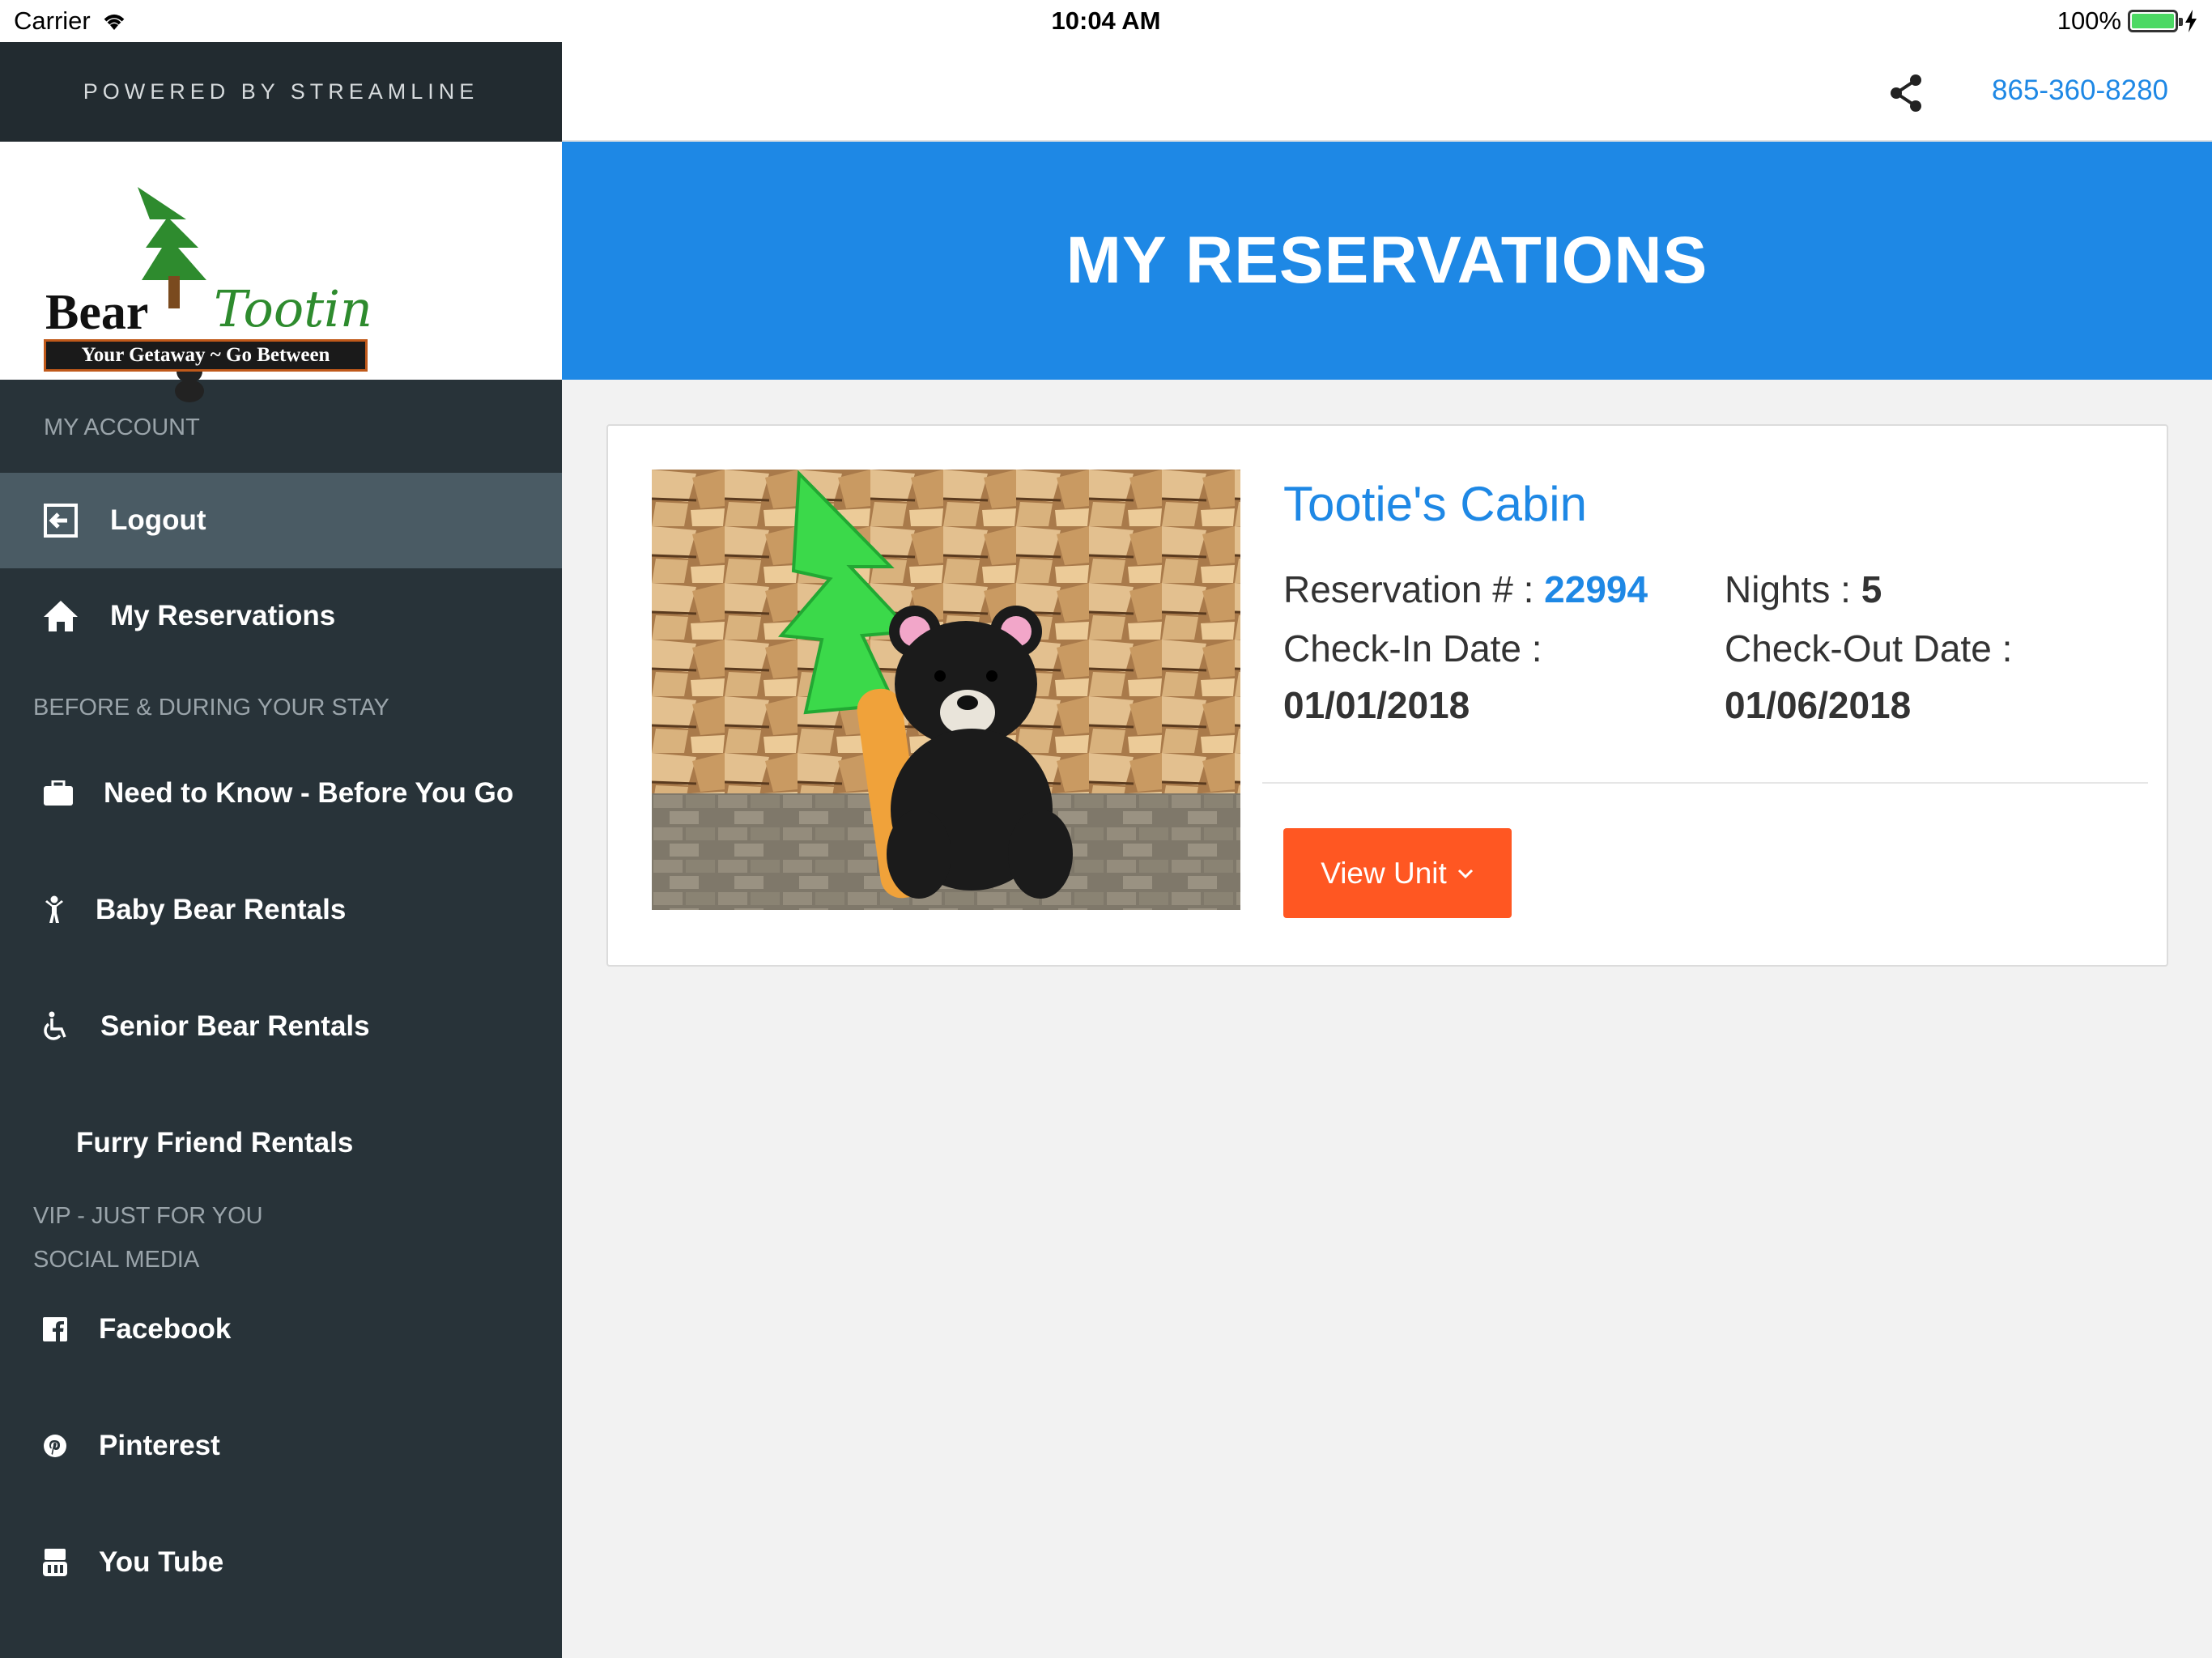  I want to click on sidebar-item-facebook: Facebook, so click(281, 1329).